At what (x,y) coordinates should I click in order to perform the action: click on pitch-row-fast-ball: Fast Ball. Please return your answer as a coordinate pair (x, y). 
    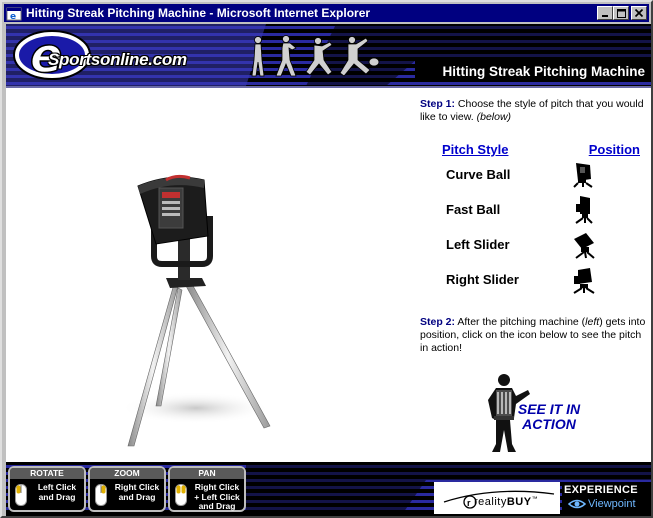
    Looking at the image, I should click on (542, 209).